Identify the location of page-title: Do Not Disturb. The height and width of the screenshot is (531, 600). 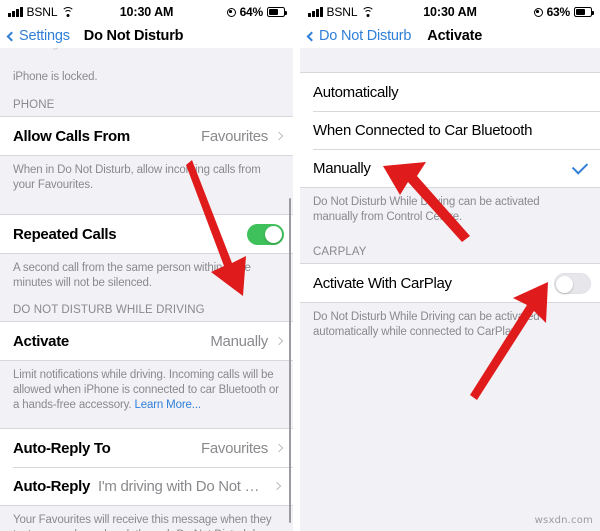
(133, 36).